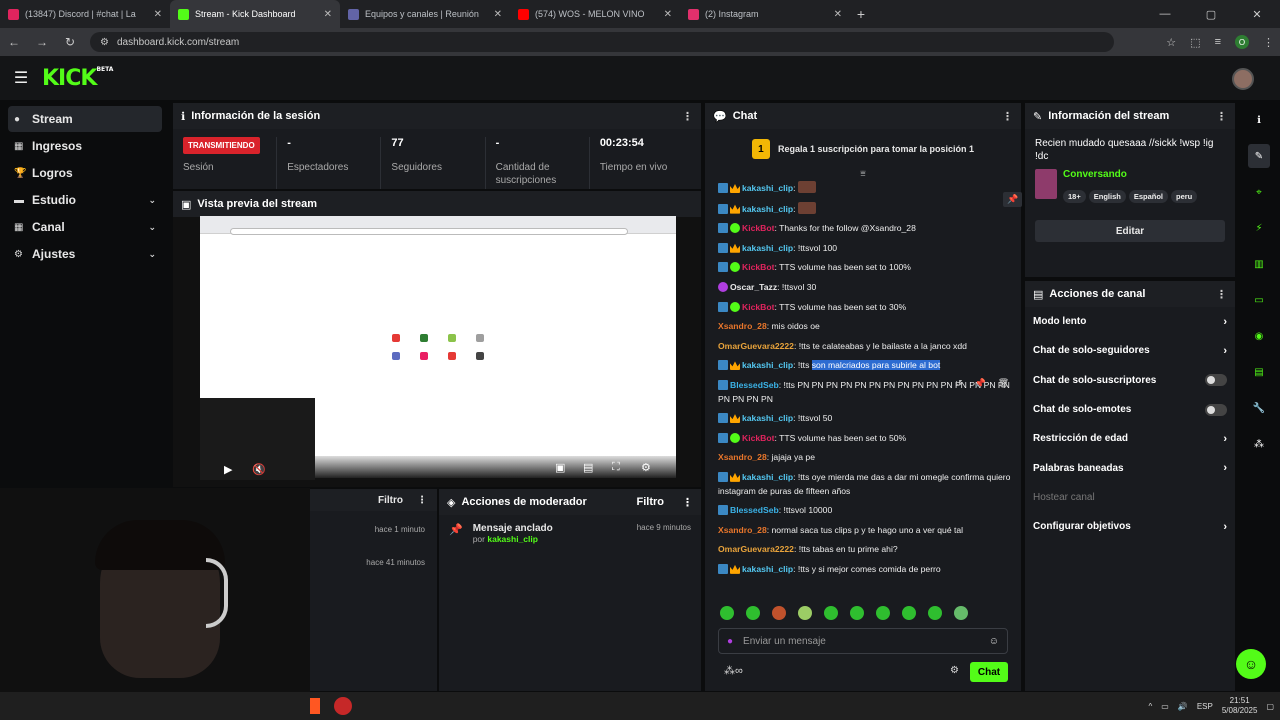 This screenshot has width=1280, height=720. I want to click on channel-action-item: Palabras baneadas ›, so click(1130, 467).